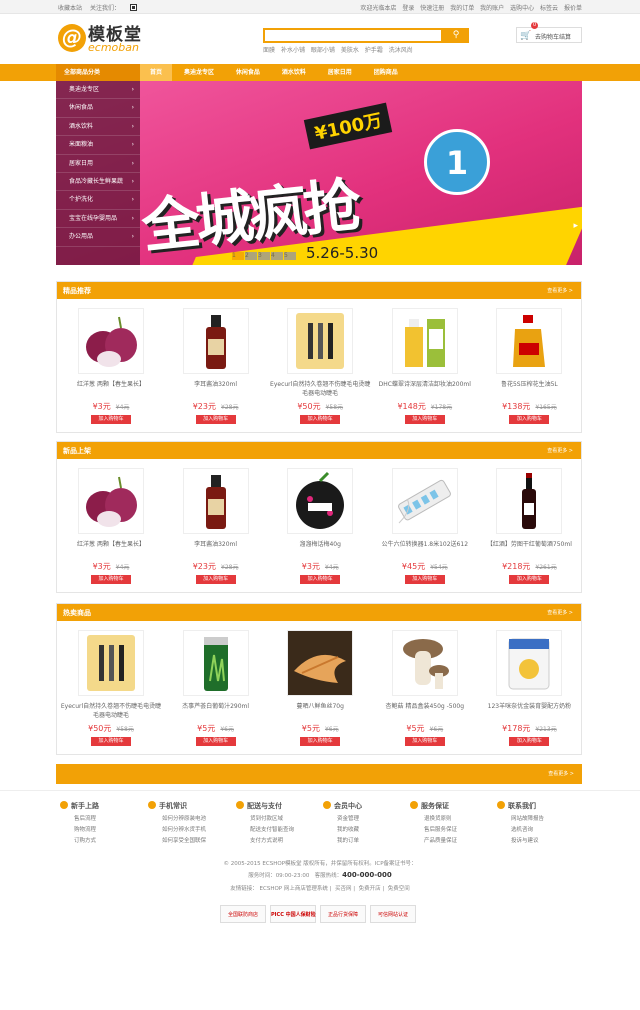  I want to click on footer-link: 资金管理, so click(370, 818).